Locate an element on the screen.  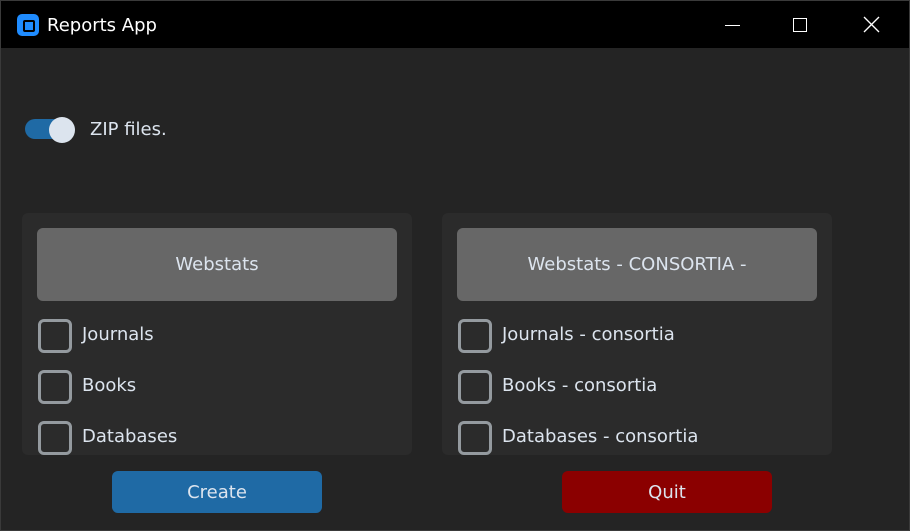
maximize-button is located at coordinates (800, 24).